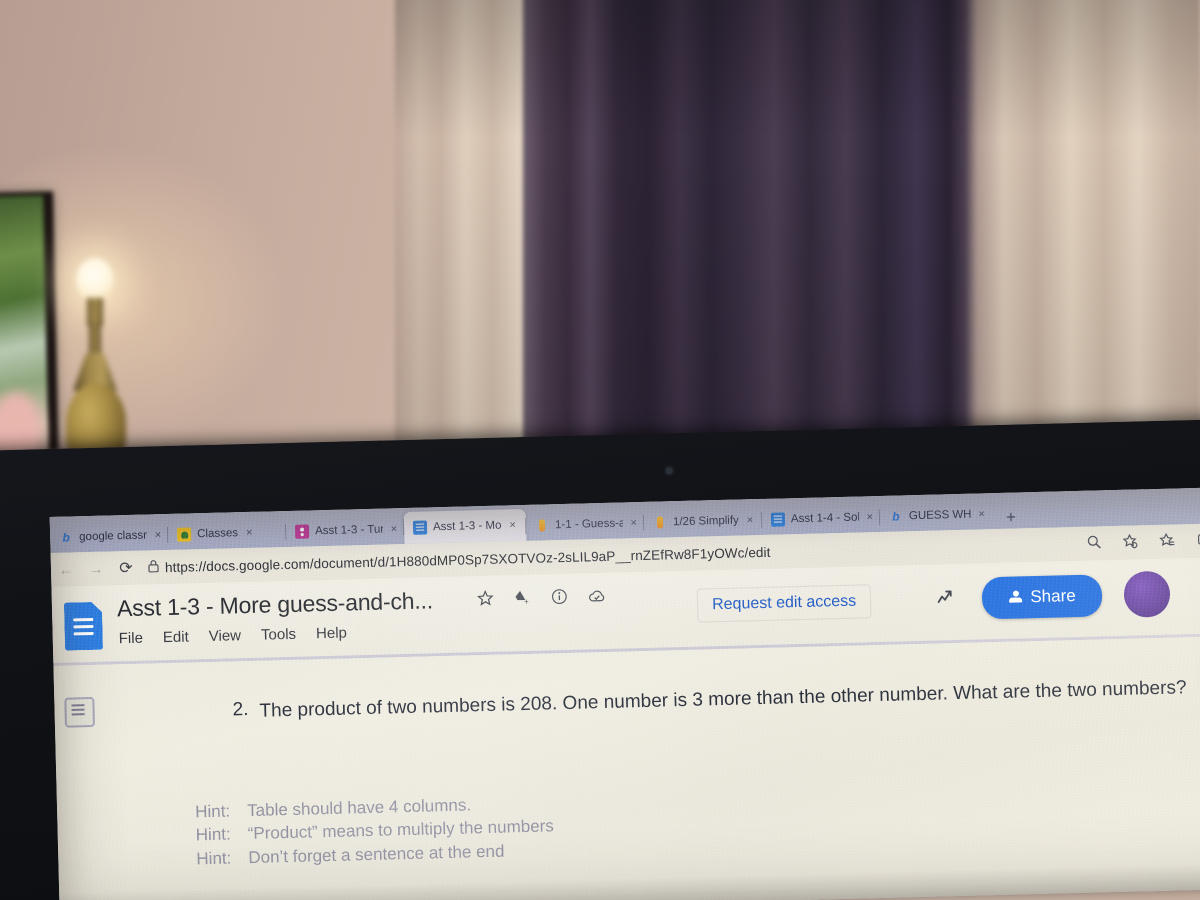 This screenshot has height=900, width=1200. I want to click on add-collection-icon, so click(1198, 540).